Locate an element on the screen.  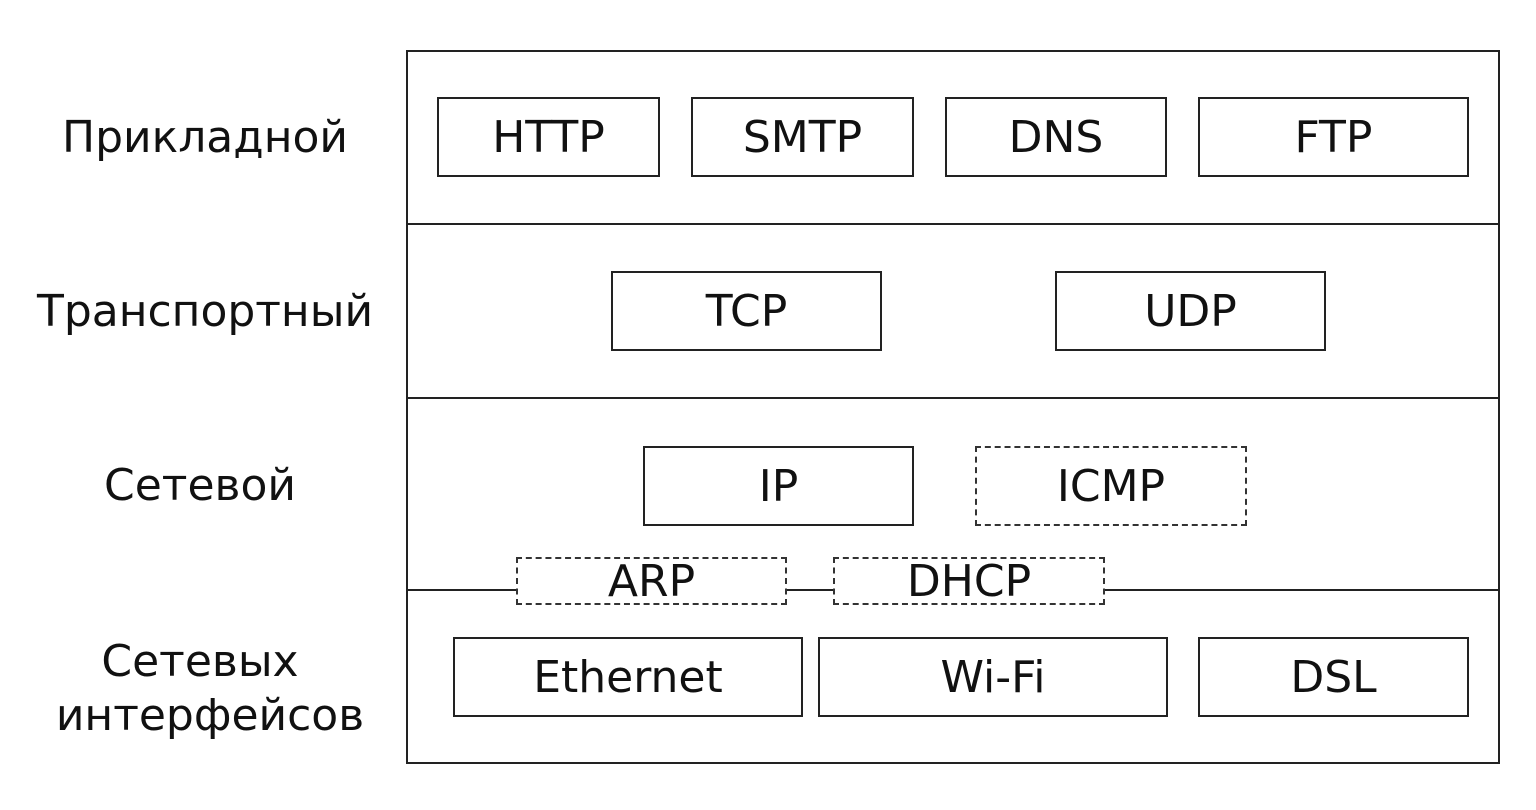
protocol-ip: IP is located at coordinates (778, 486).